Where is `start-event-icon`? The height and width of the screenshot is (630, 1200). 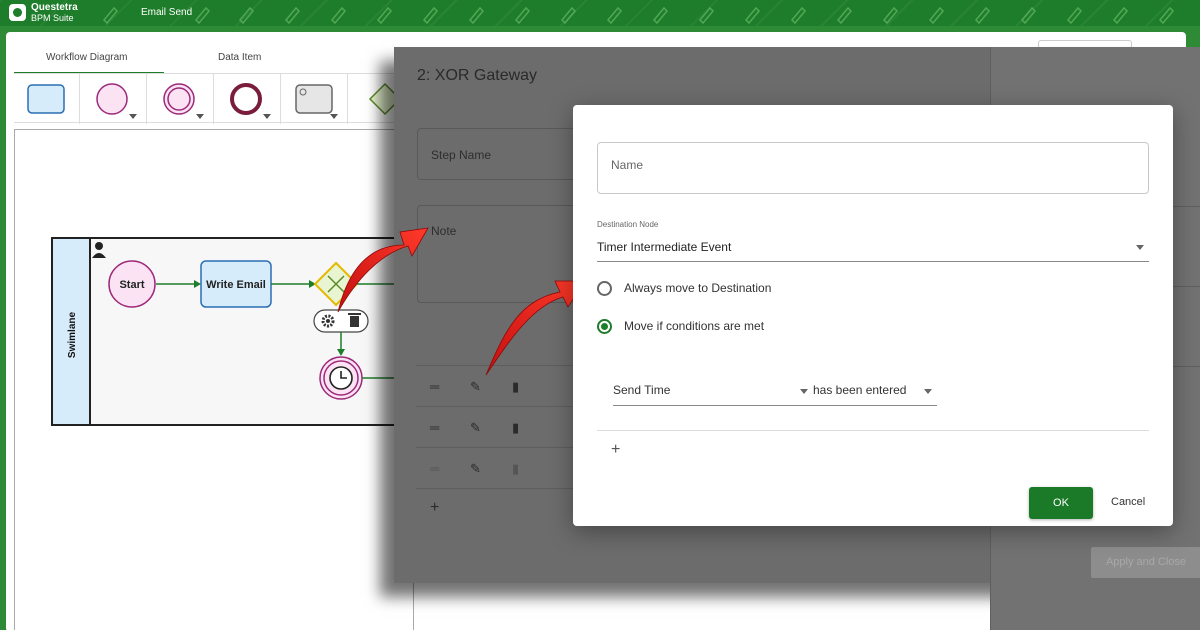 start-event-icon is located at coordinates (112, 99).